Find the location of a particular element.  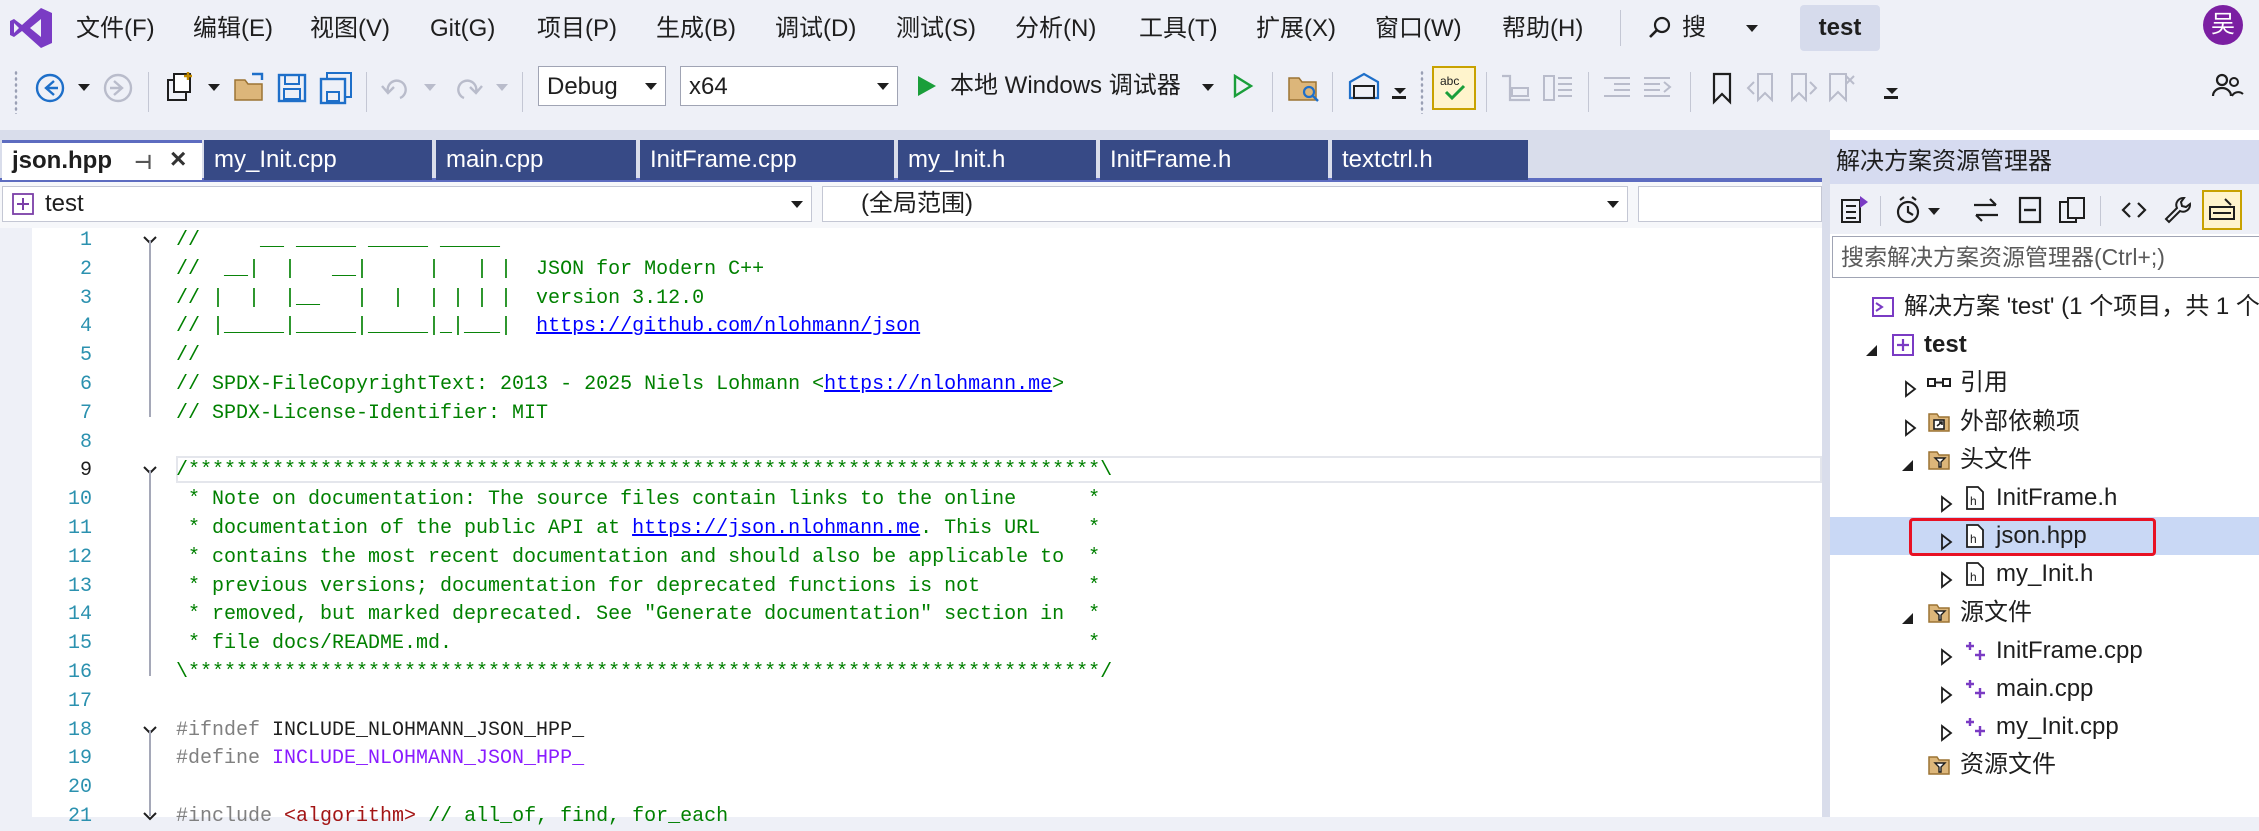

outdent-icon is located at coordinates (1618, 88).